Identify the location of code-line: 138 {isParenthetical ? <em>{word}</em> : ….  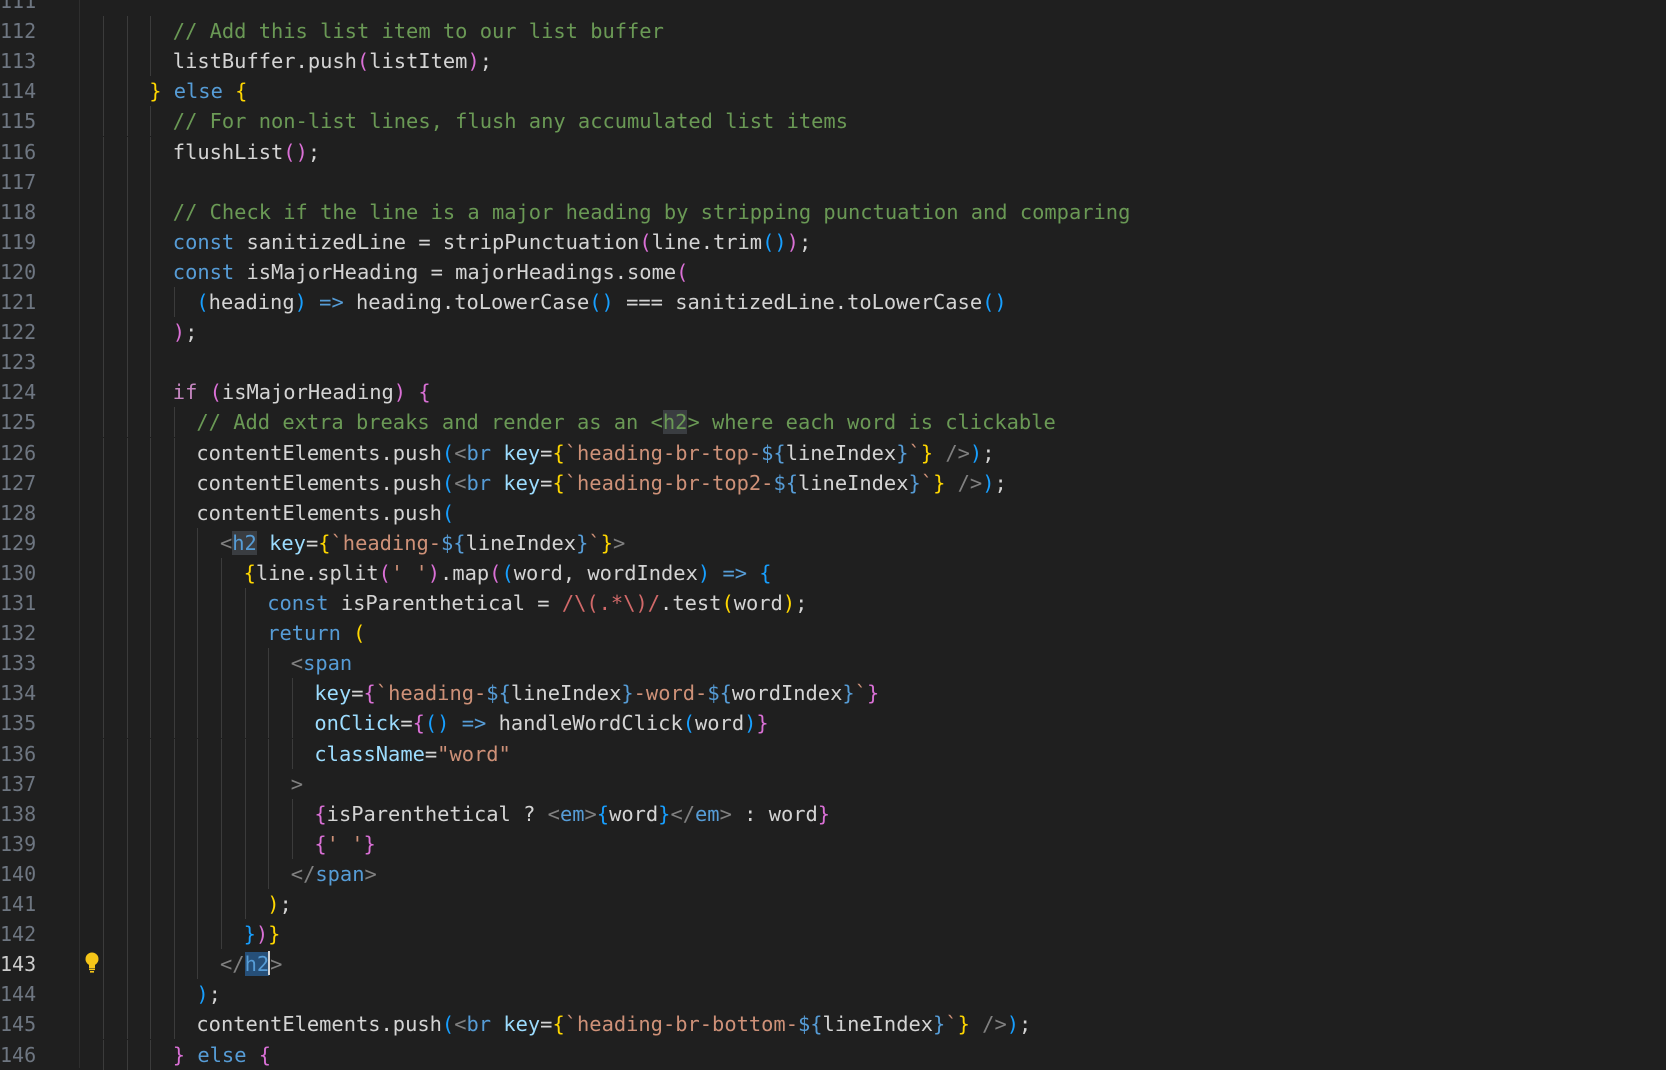
(833, 813).